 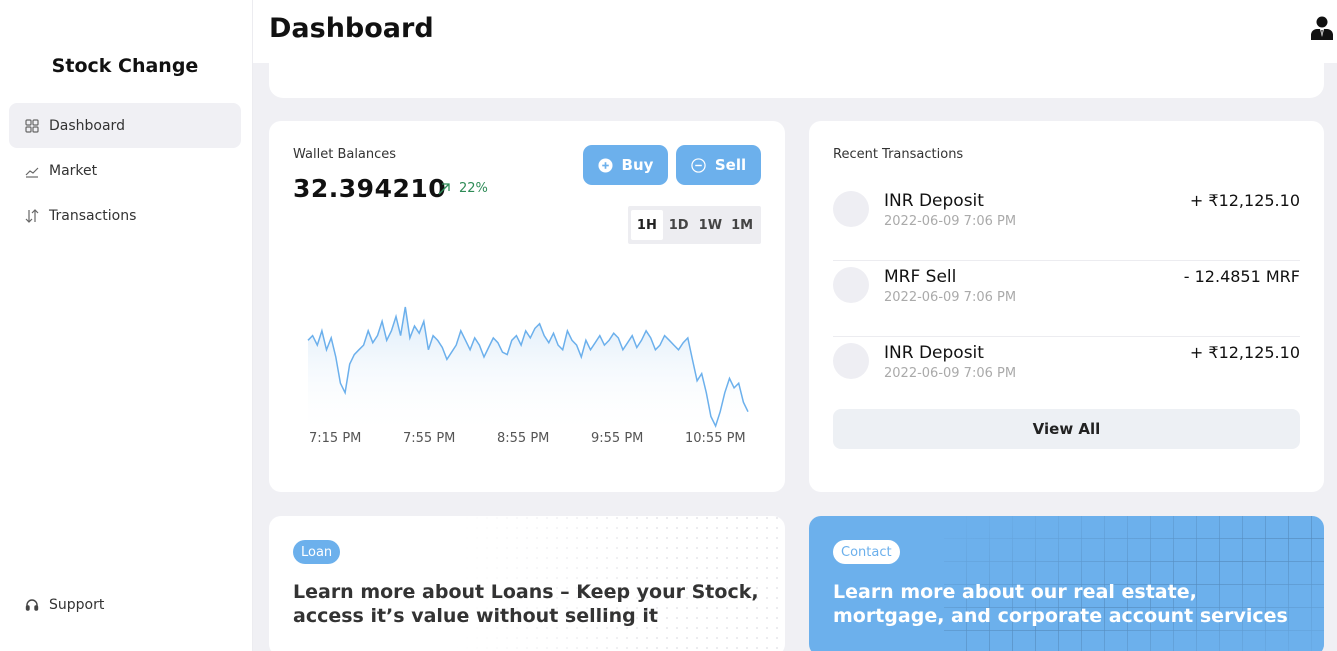 I want to click on sidebar-item-label: Market, so click(x=73, y=170).